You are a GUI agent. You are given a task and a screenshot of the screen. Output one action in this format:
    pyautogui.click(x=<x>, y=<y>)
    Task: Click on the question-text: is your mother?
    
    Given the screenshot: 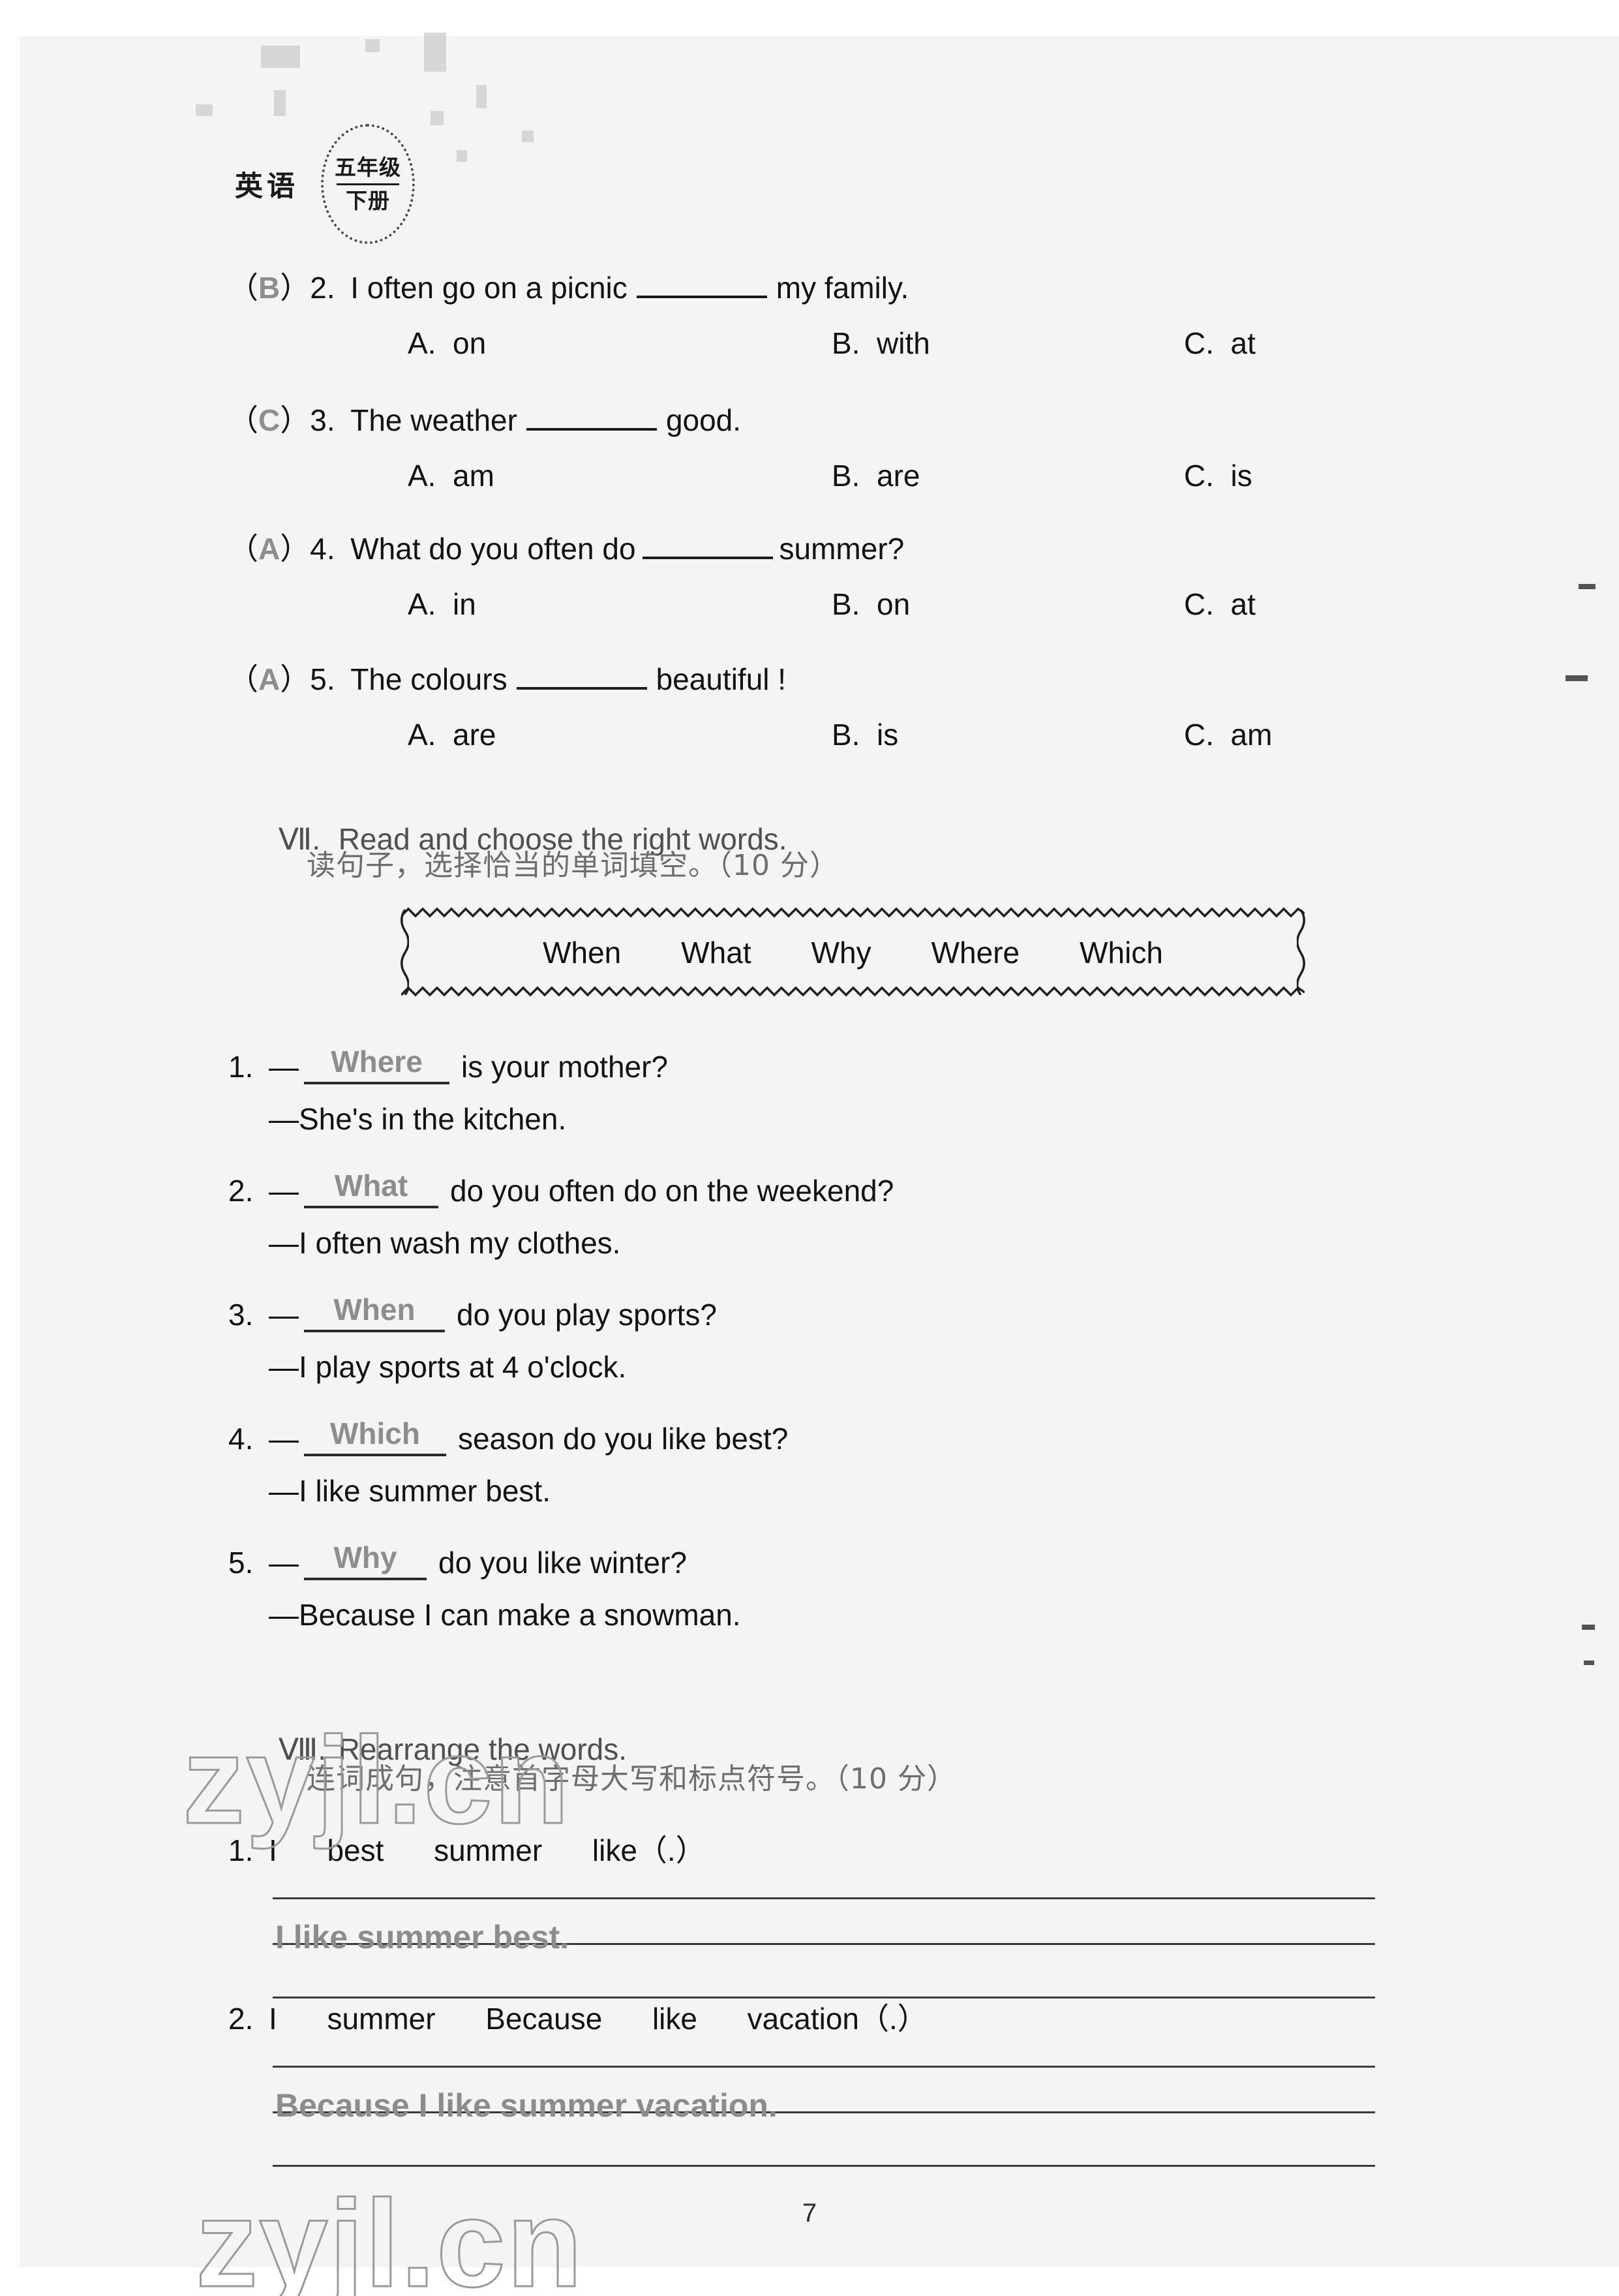 What is the action you would take?
    pyautogui.click(x=565, y=1067)
    